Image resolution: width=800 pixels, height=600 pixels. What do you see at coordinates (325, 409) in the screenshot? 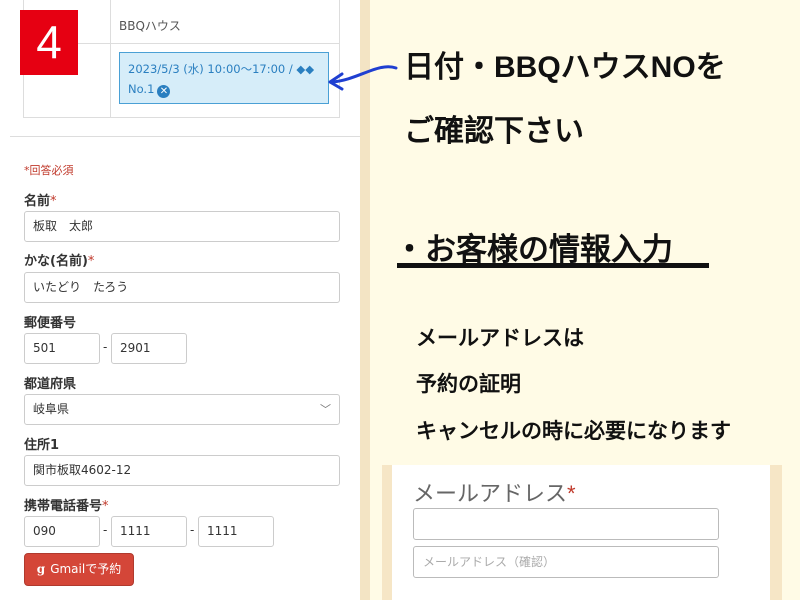
I see `chevron-down-icon: ﹀` at bounding box center [325, 409].